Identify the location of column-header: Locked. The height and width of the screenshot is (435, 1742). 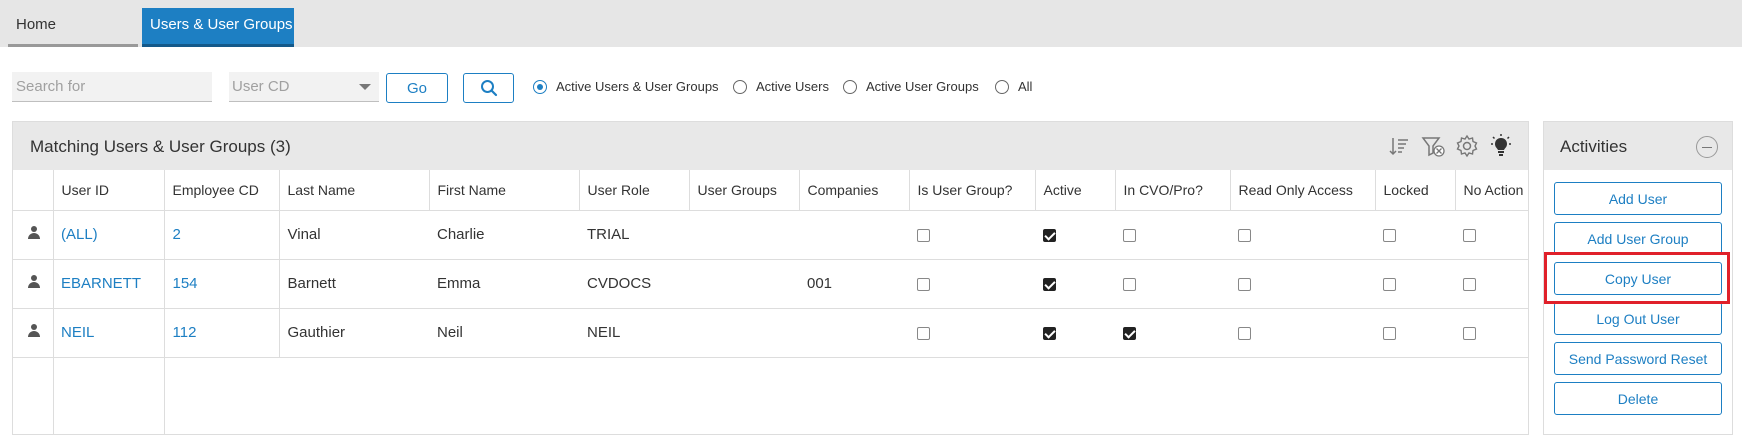
(1415, 190).